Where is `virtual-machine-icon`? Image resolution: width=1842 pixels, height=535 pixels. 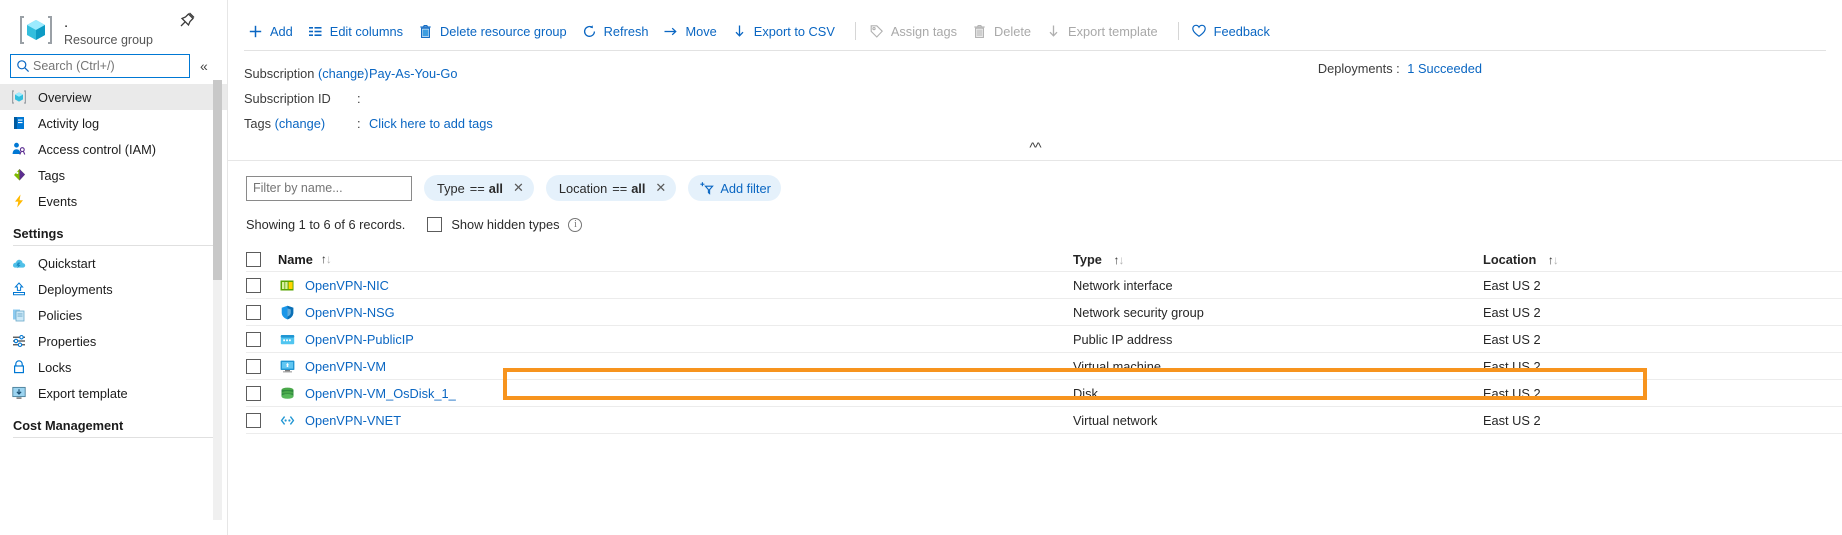 virtual-machine-icon is located at coordinates (287, 367).